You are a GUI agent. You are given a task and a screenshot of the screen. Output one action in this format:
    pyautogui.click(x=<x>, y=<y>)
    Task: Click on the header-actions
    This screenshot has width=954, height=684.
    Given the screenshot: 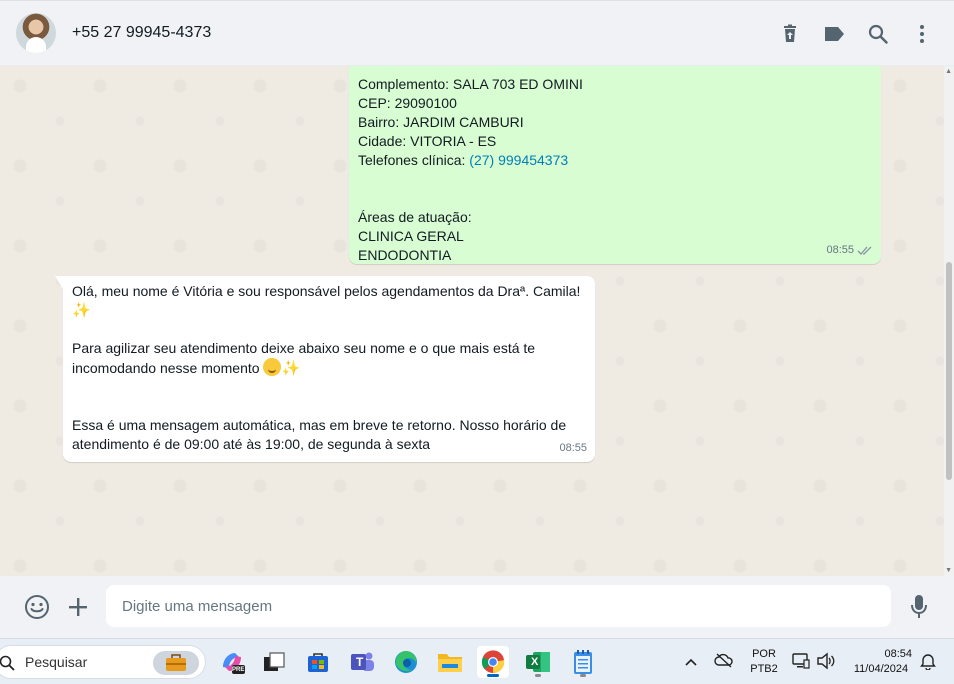 What is the action you would take?
    pyautogui.click(x=856, y=34)
    